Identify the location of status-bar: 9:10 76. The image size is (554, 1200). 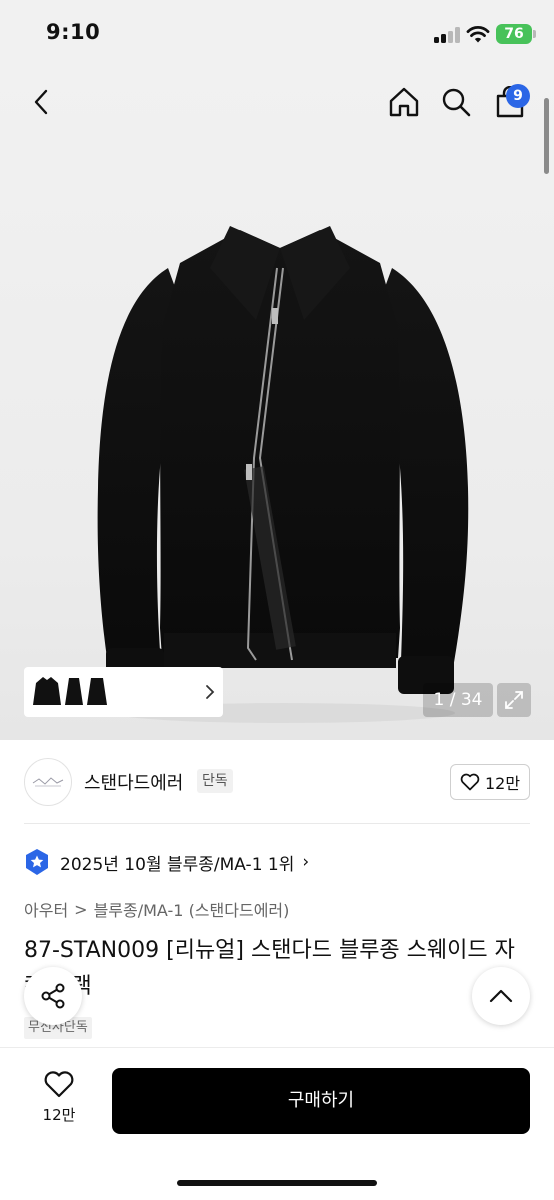
(277, 34).